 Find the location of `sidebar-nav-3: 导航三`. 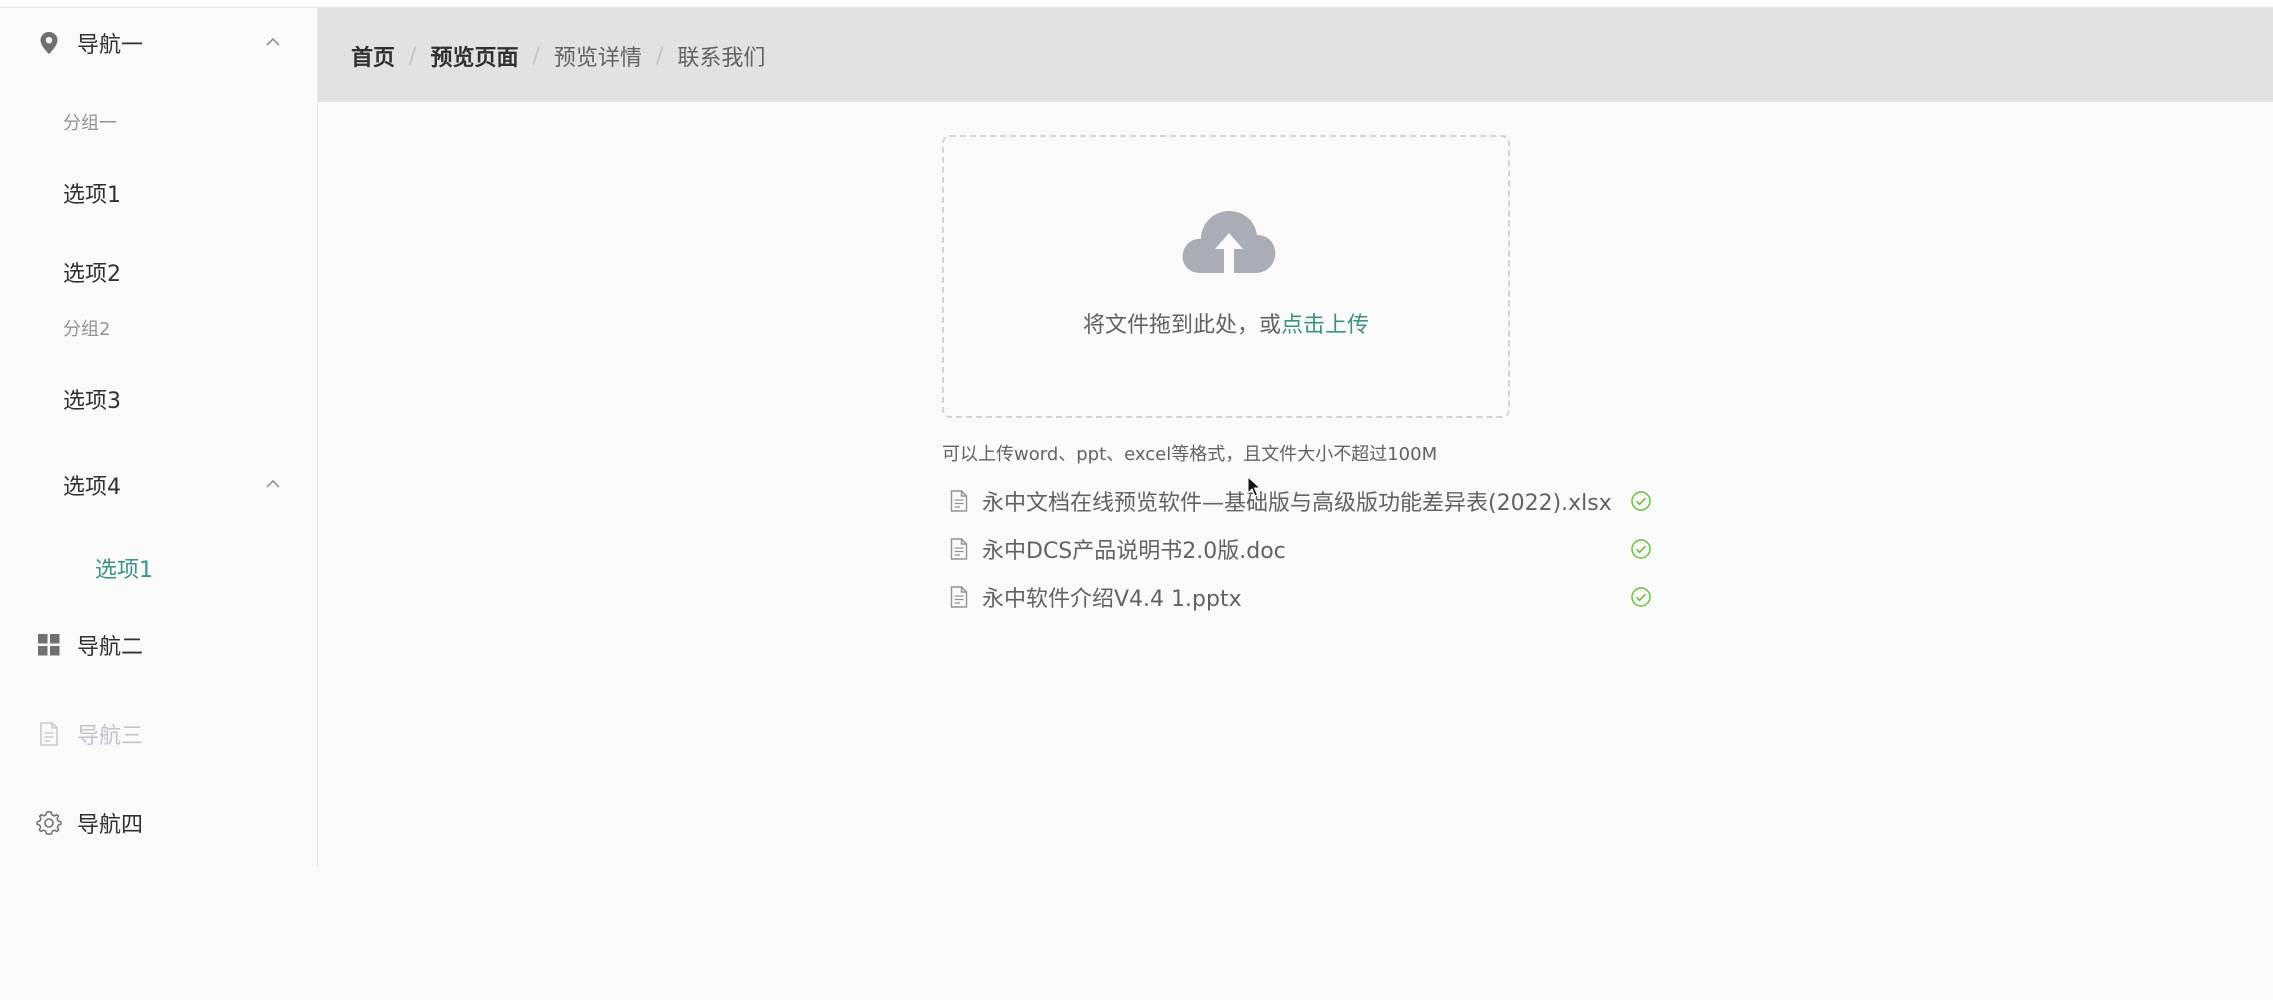

sidebar-nav-3: 导航三 is located at coordinates (158, 734).